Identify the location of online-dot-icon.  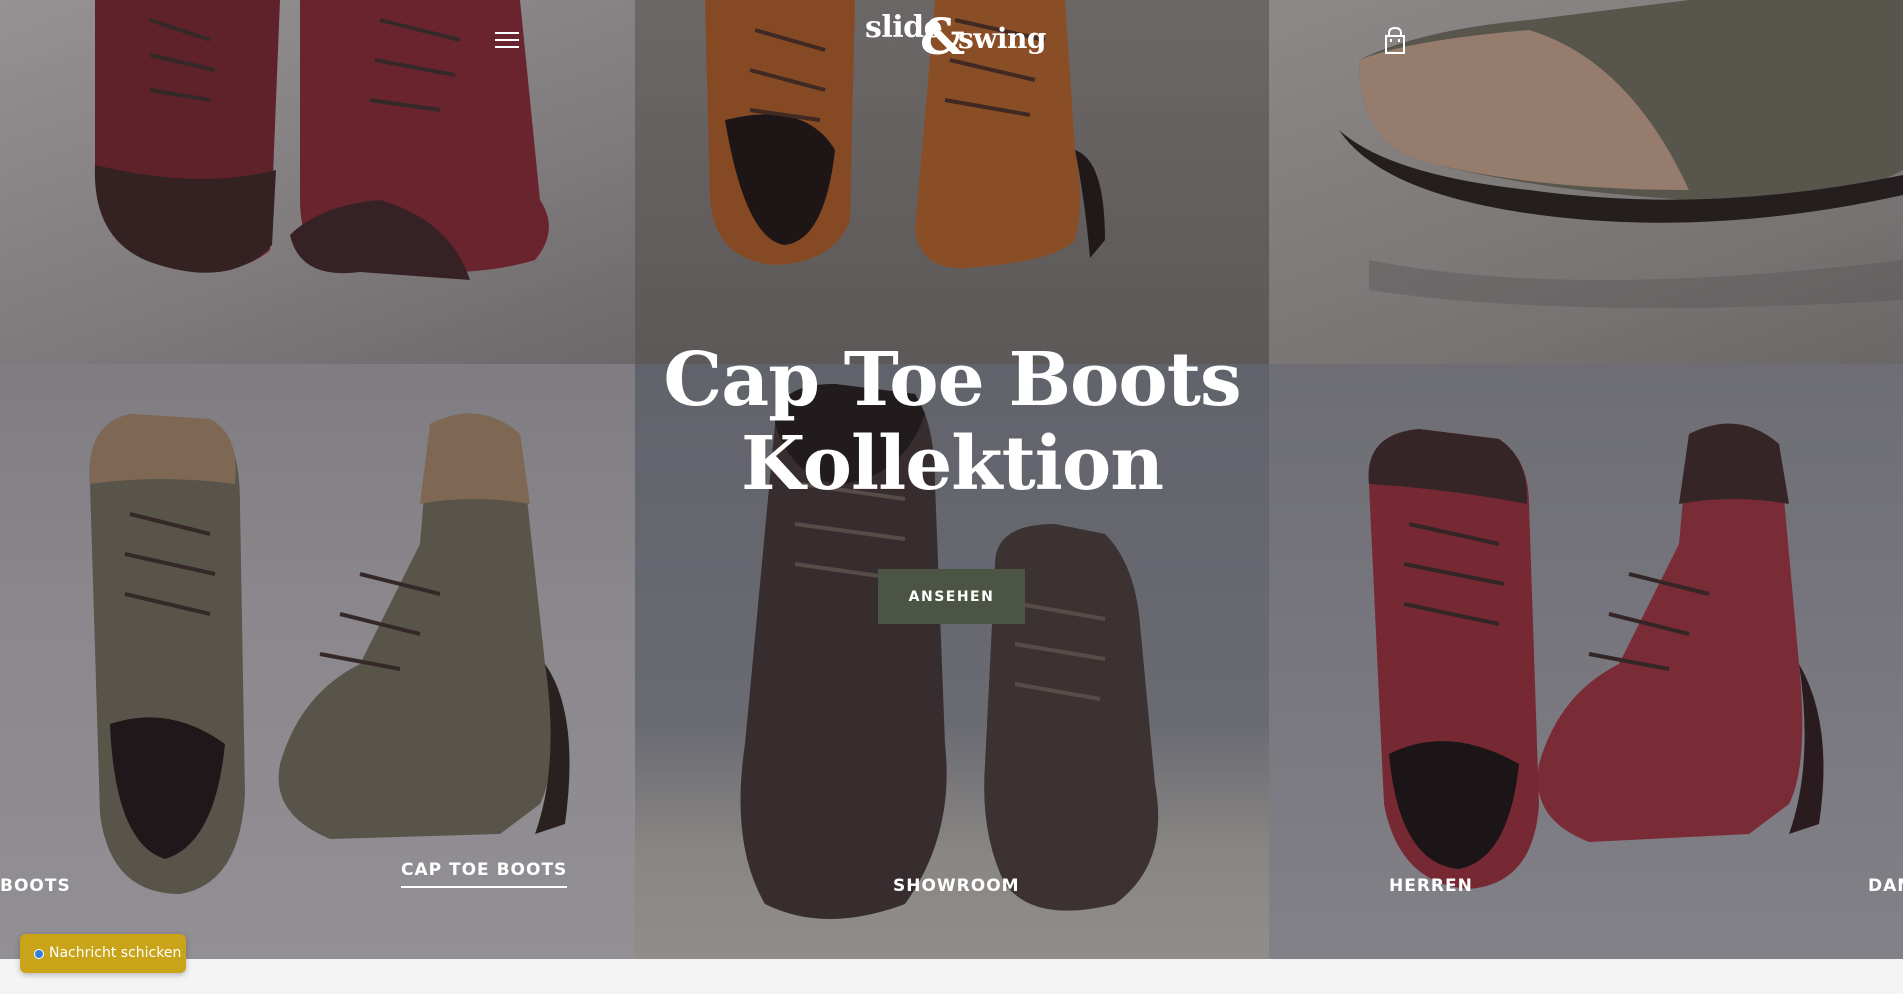
(39, 954).